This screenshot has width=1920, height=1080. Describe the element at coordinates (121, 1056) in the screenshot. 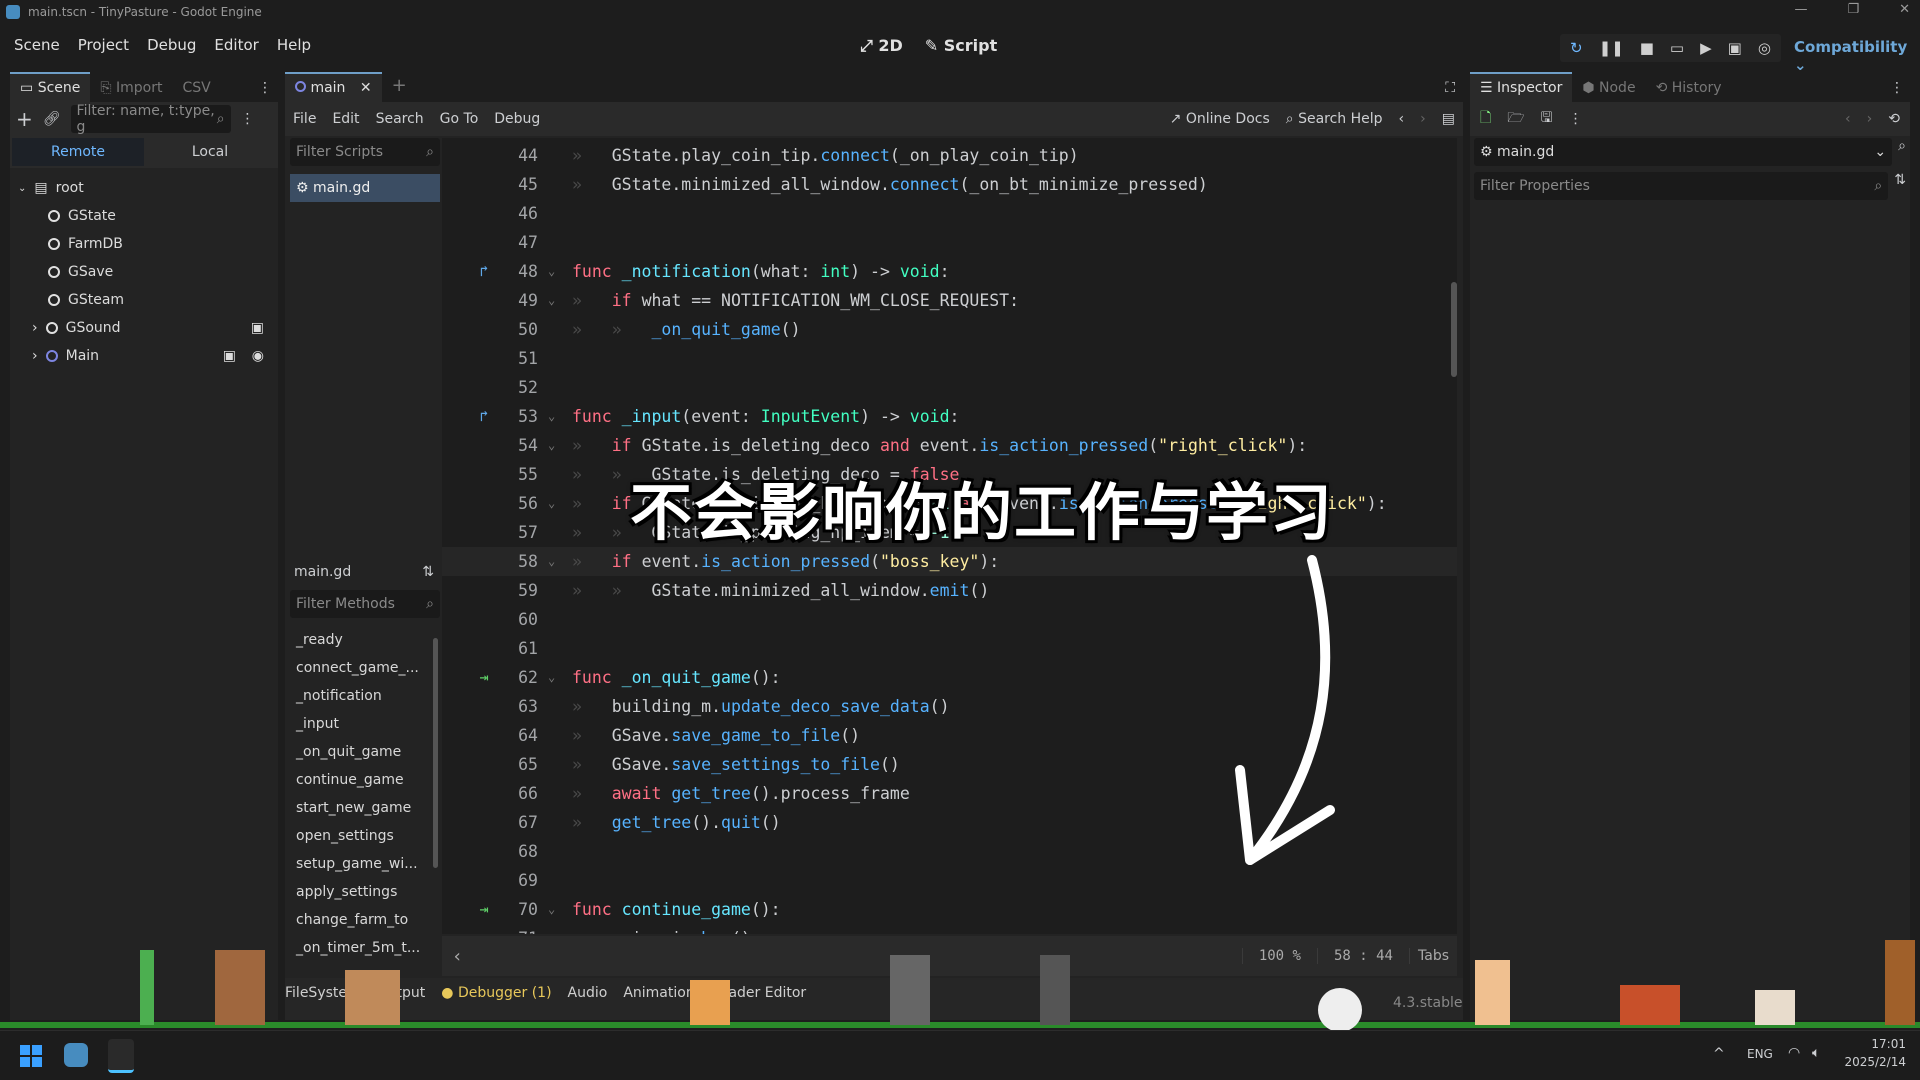

I see `pasture-app-taskbar-icon` at that location.